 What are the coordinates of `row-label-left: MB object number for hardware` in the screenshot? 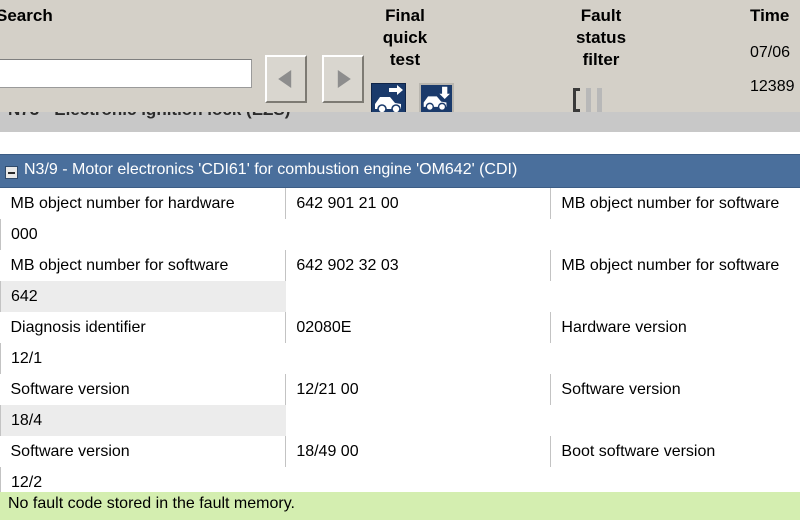 It's located at (122, 203).